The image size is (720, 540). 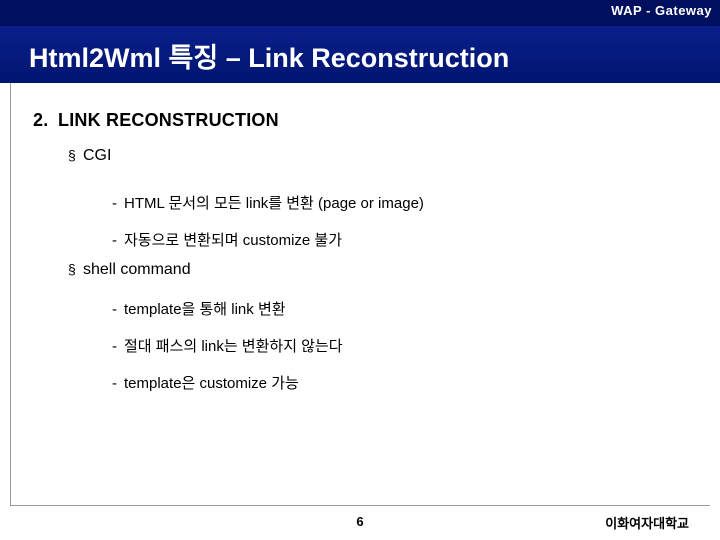 I want to click on footer-organization: 이화여자대학교, so click(x=647, y=523).